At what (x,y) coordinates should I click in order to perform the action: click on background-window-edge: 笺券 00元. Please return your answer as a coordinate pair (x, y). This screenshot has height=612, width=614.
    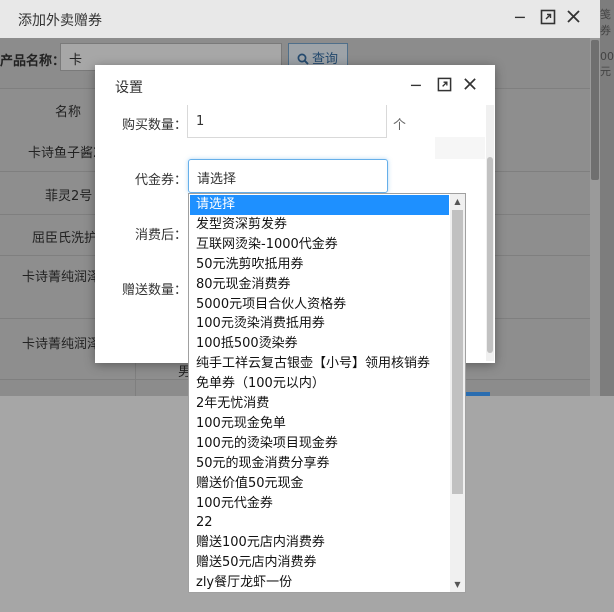
    Looking at the image, I should click on (607, 198).